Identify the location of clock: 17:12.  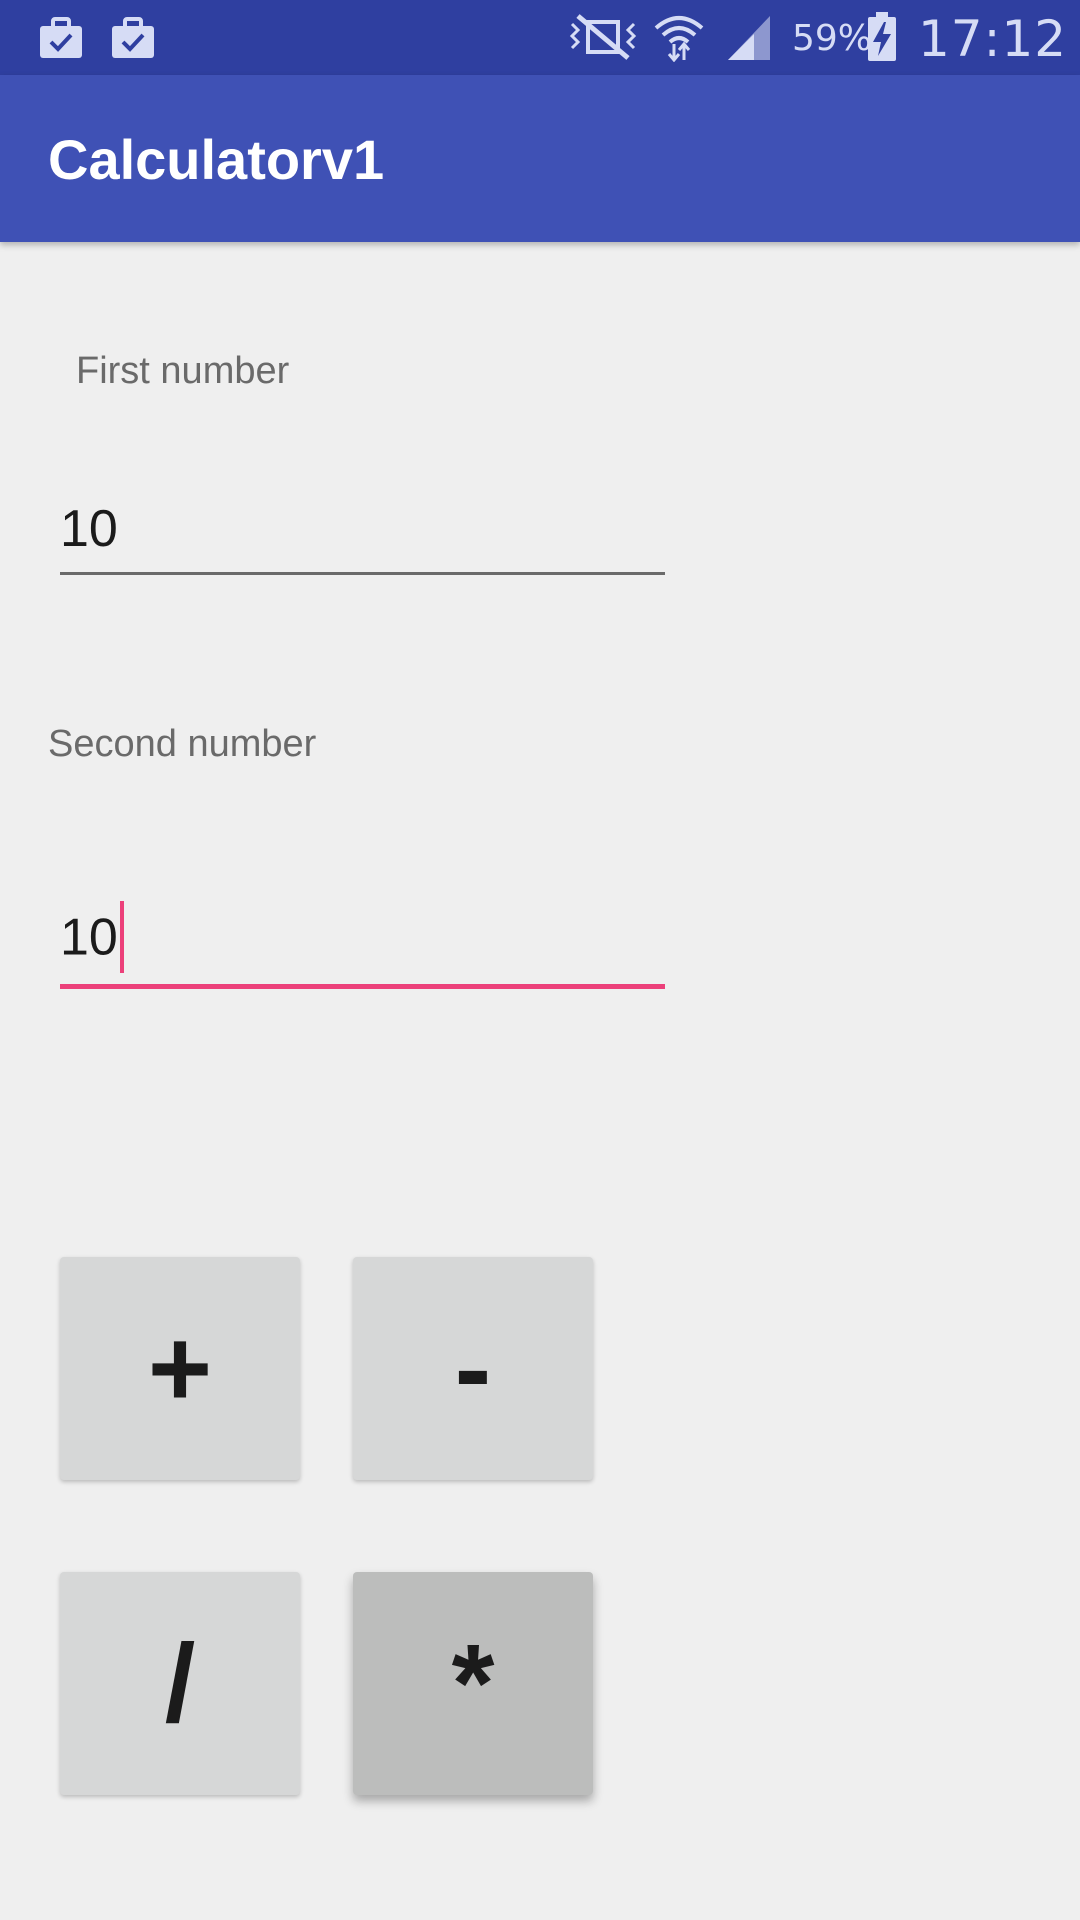
(993, 39).